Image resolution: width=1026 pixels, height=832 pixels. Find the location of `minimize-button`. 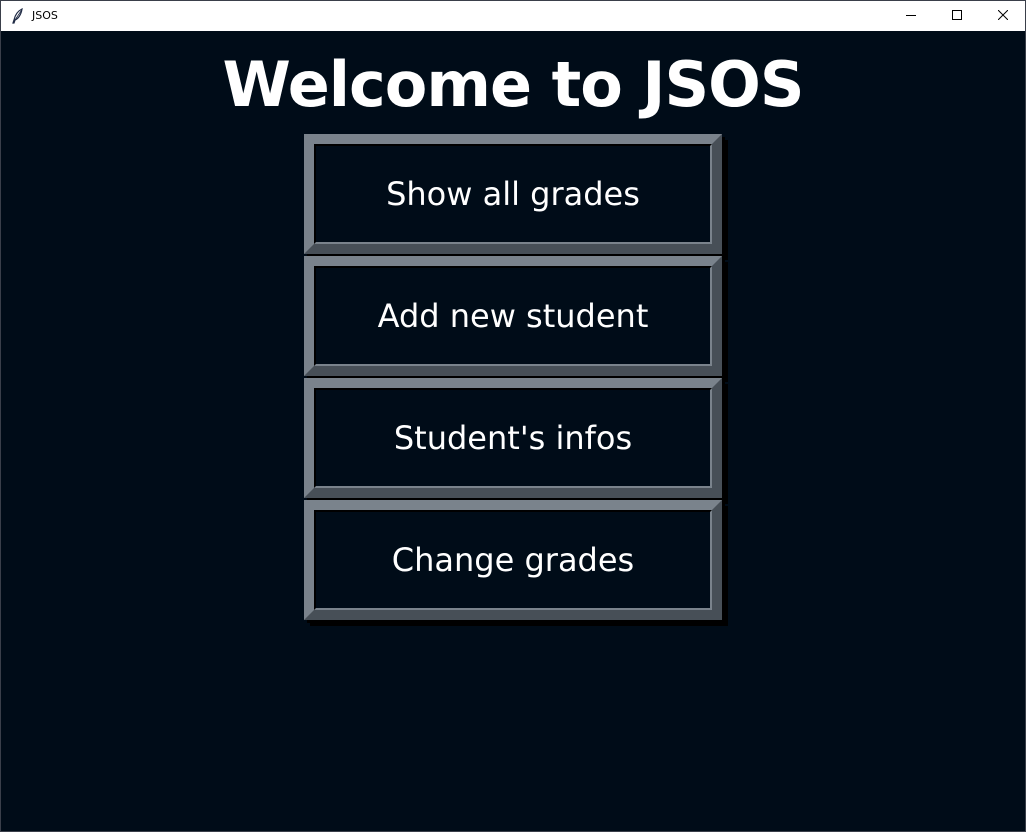

minimize-button is located at coordinates (911, 16).